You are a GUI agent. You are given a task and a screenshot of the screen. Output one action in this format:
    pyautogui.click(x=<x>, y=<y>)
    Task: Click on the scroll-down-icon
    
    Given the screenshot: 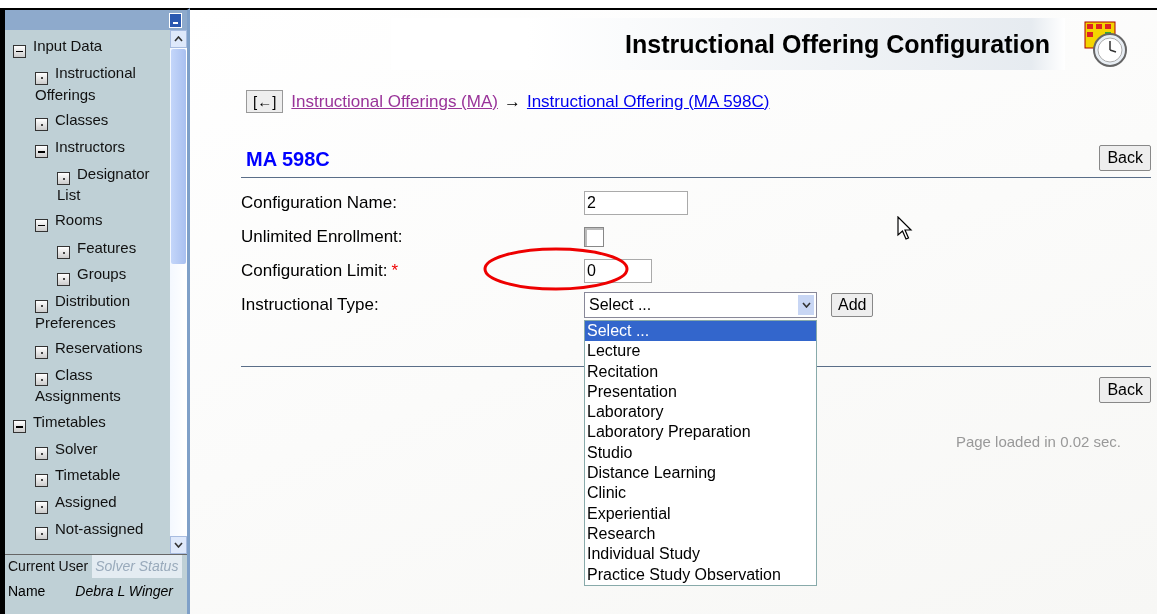 What is the action you would take?
    pyautogui.click(x=178, y=545)
    